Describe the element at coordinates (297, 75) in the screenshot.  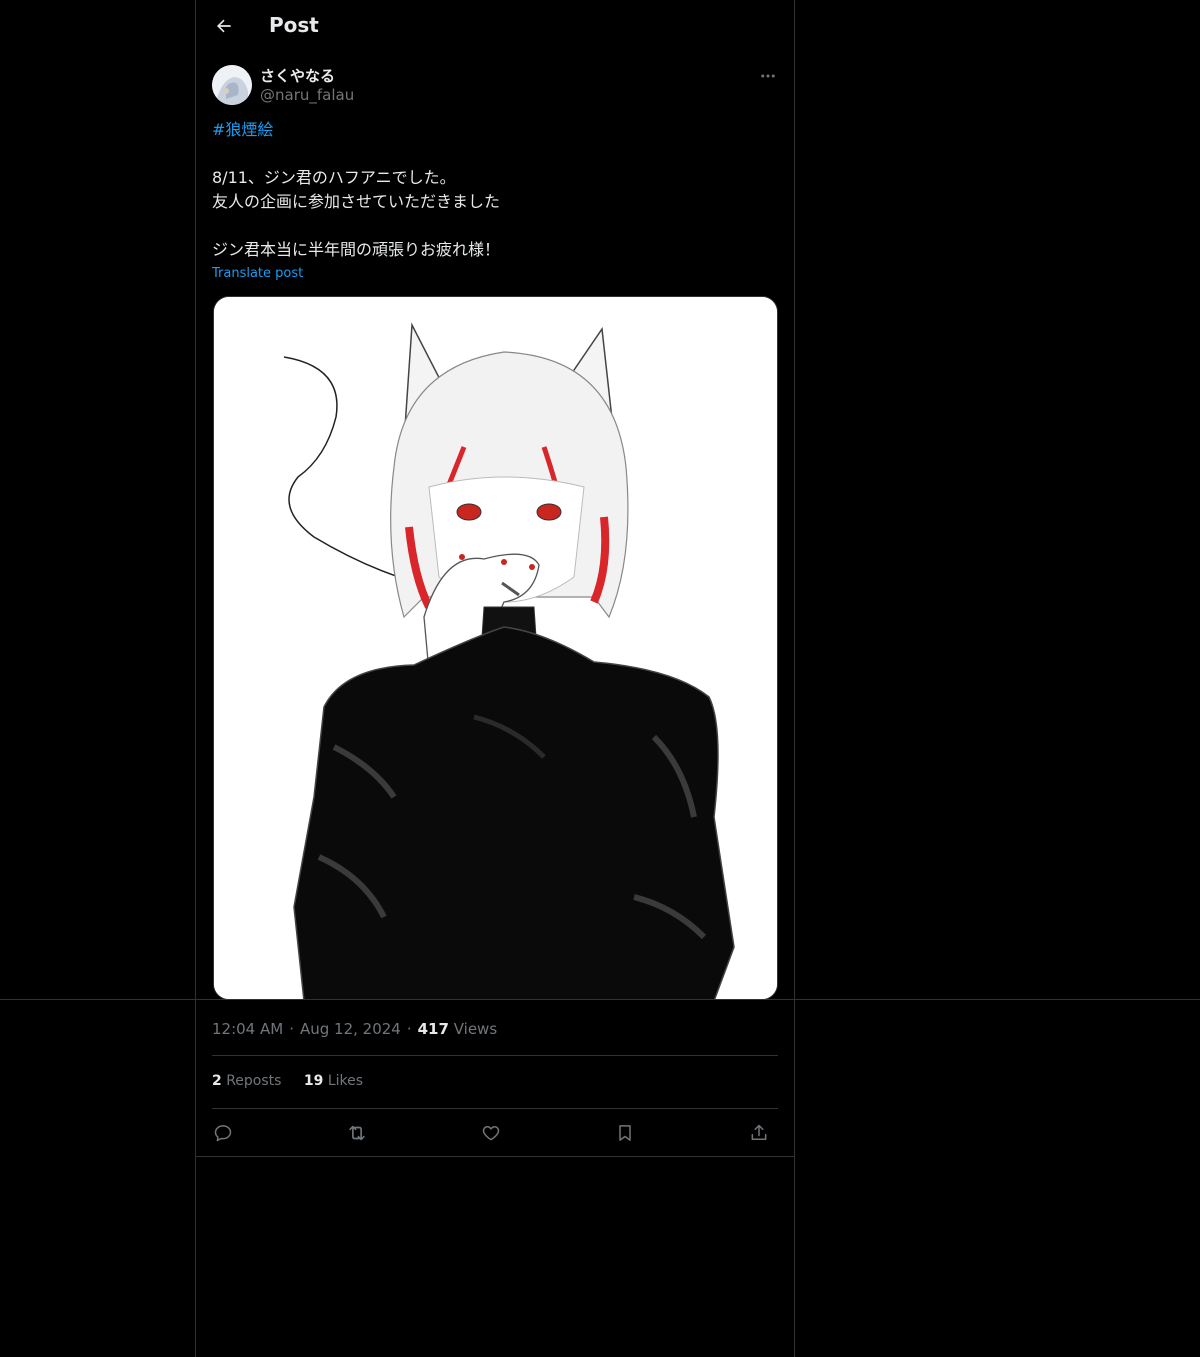
I see `author-display-name: さくやなる` at that location.